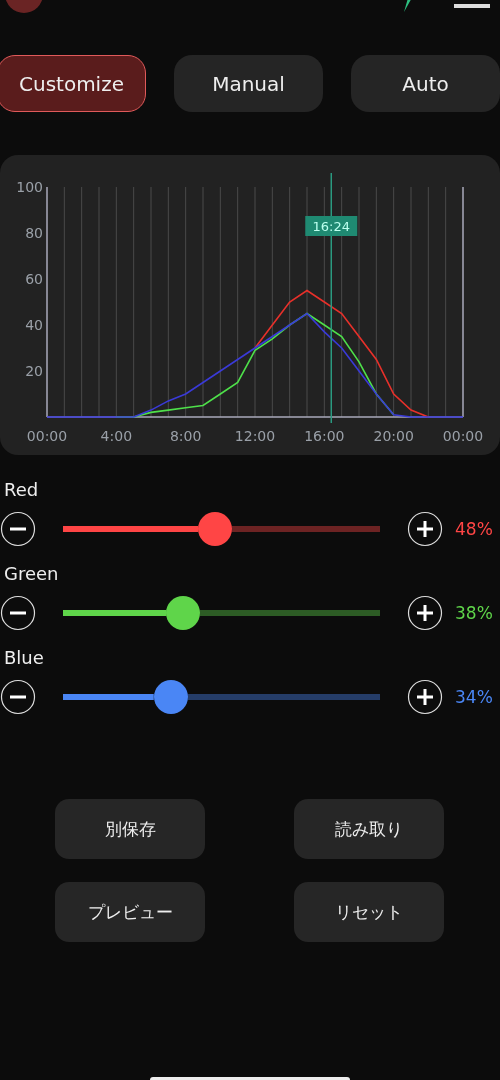 The image size is (500, 1080). Describe the element at coordinates (255, 436) in the screenshot. I see `x-tick-label: 12:00` at that location.